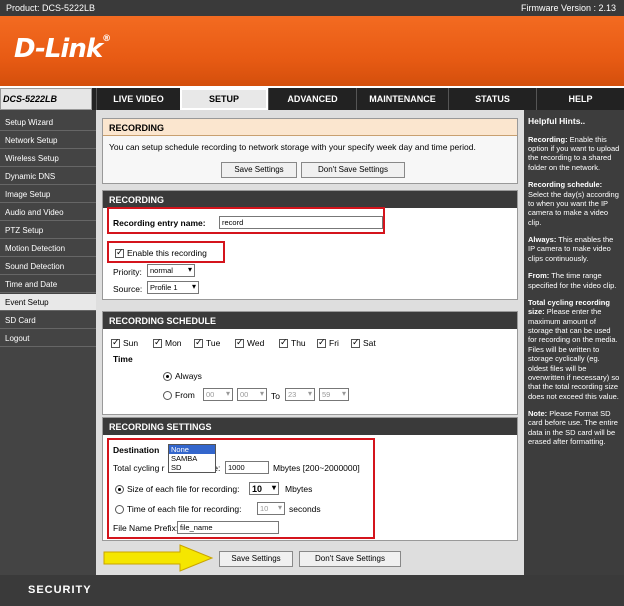  I want to click on day-mon-label: Mon, so click(173, 343).